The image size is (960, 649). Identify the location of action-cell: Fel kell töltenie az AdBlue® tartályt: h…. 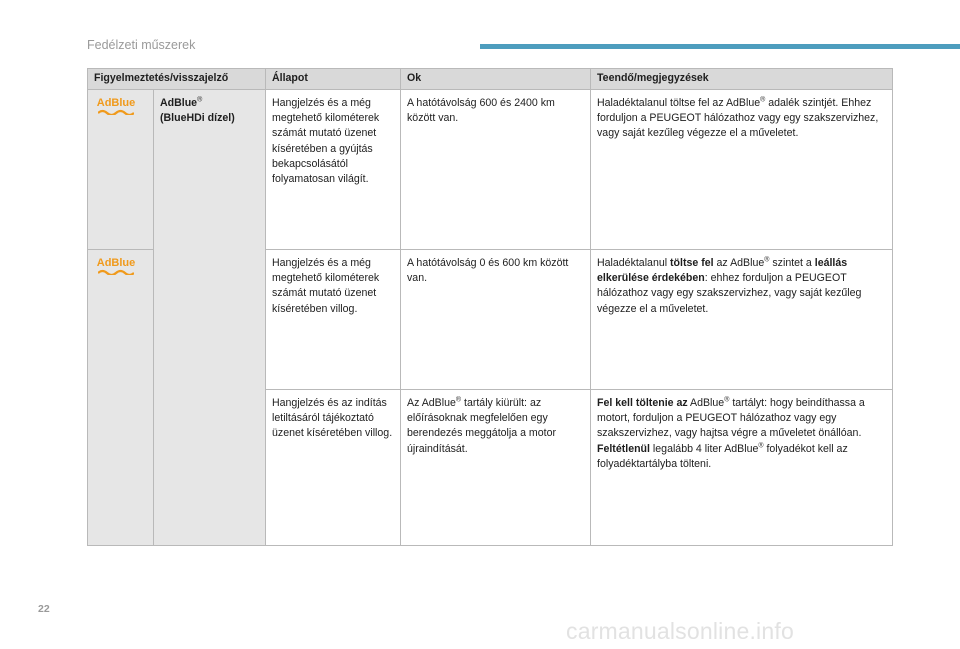
(741, 467).